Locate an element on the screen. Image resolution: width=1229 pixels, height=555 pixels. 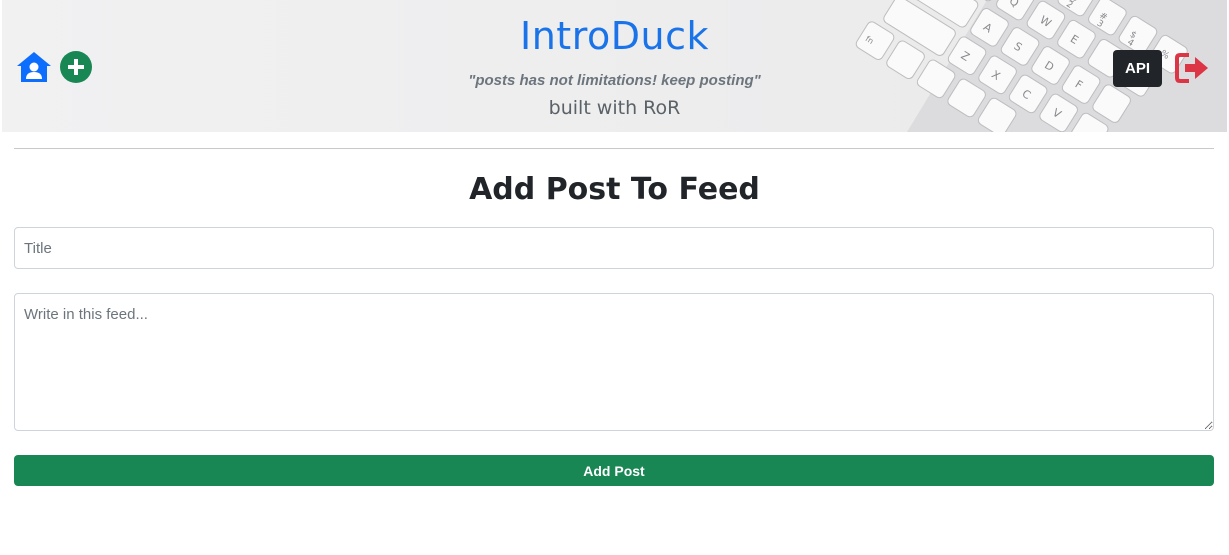
title-input is located at coordinates (614, 248).